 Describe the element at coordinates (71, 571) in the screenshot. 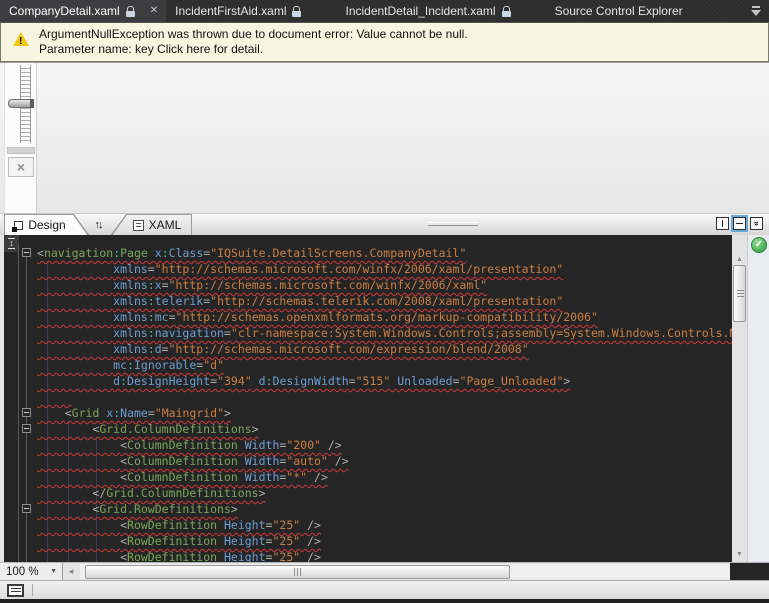

I see `scroll-left-icon: ◄` at that location.